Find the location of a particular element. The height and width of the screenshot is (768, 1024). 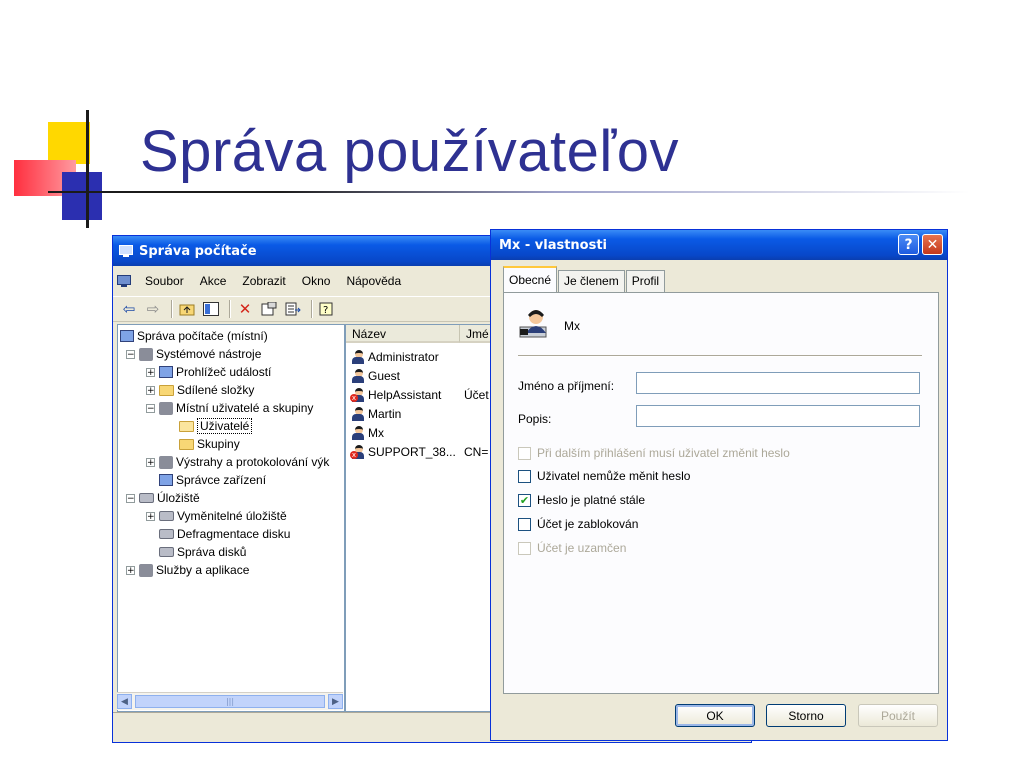

tree-item: + Prohlížeč událostí is located at coordinates (208, 372).